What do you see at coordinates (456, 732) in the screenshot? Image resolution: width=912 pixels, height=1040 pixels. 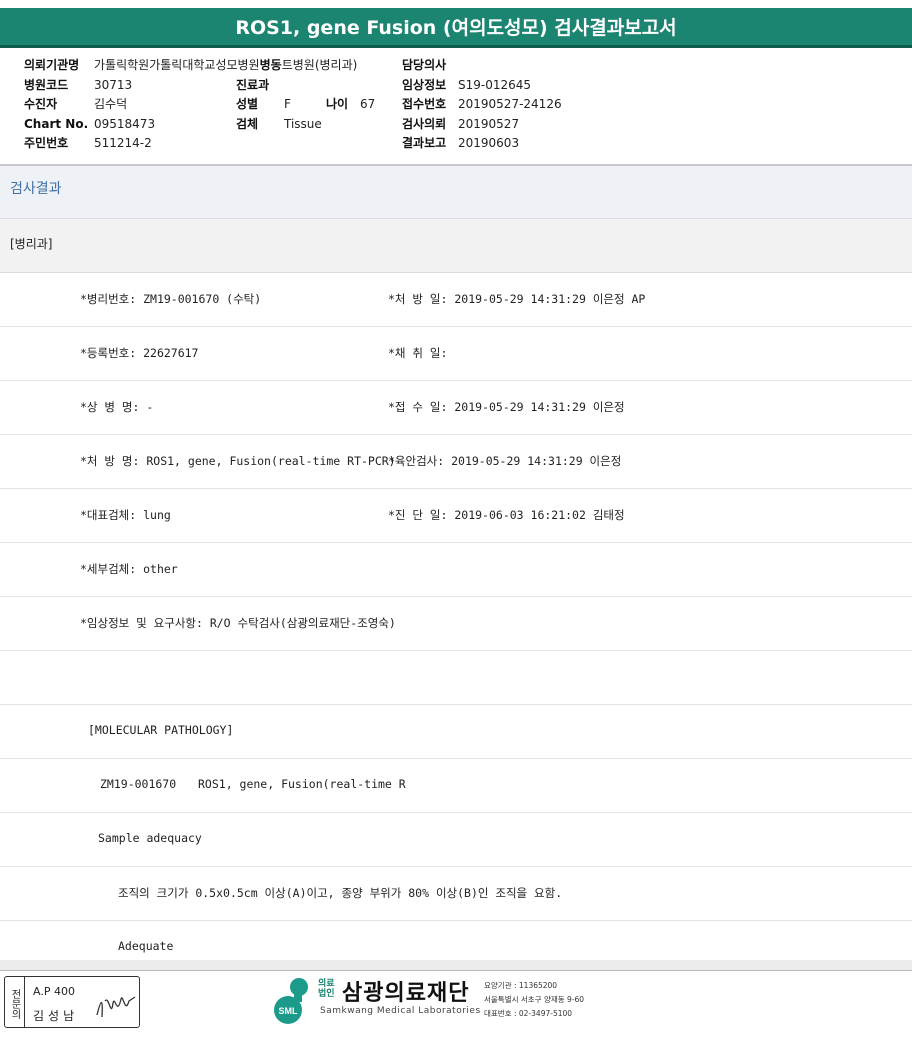 I see `result-line: [MOLECULAR PATHOLOGY]` at bounding box center [456, 732].